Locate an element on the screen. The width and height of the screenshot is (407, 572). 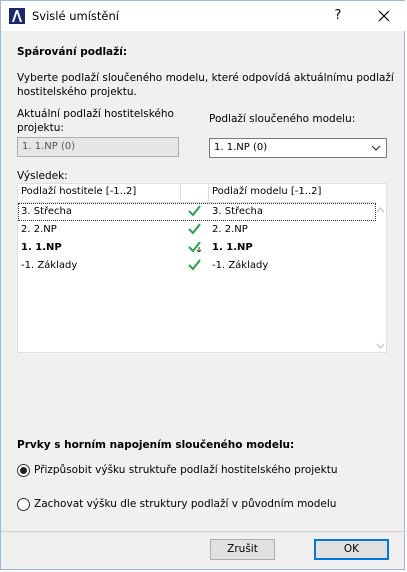
model-story-value: 1. 1.NP (0) is located at coordinates (241, 147).